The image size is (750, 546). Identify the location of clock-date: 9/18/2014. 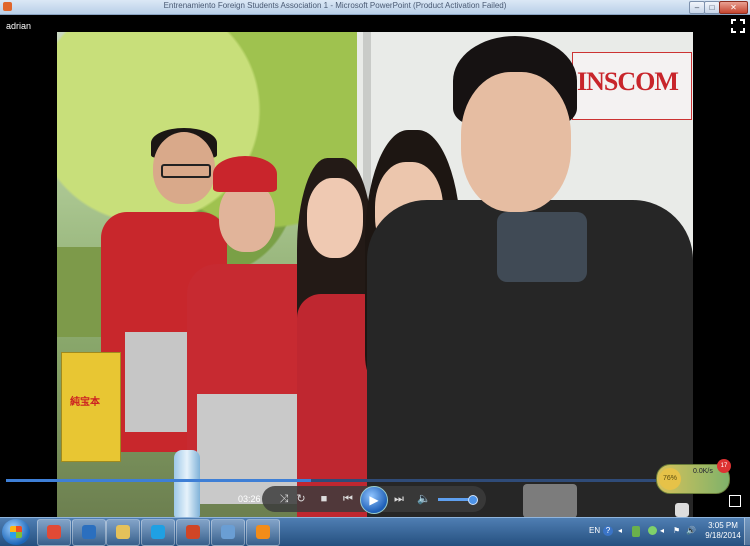
(723, 535).